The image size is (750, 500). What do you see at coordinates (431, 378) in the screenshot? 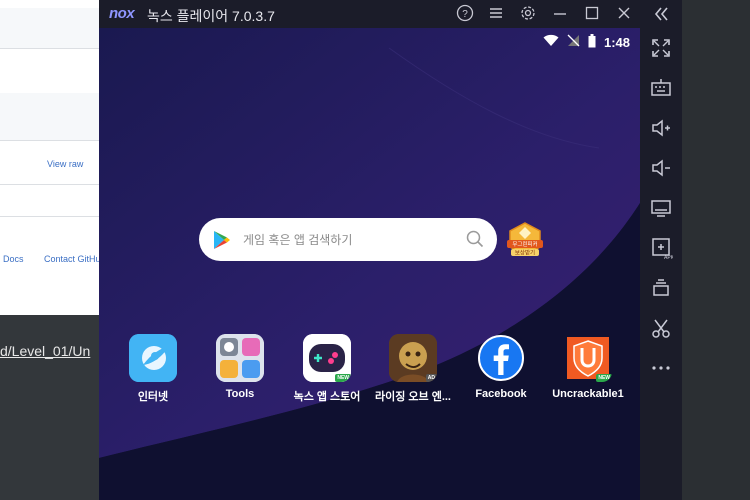
I see `ad-badge: AD` at bounding box center [431, 378].